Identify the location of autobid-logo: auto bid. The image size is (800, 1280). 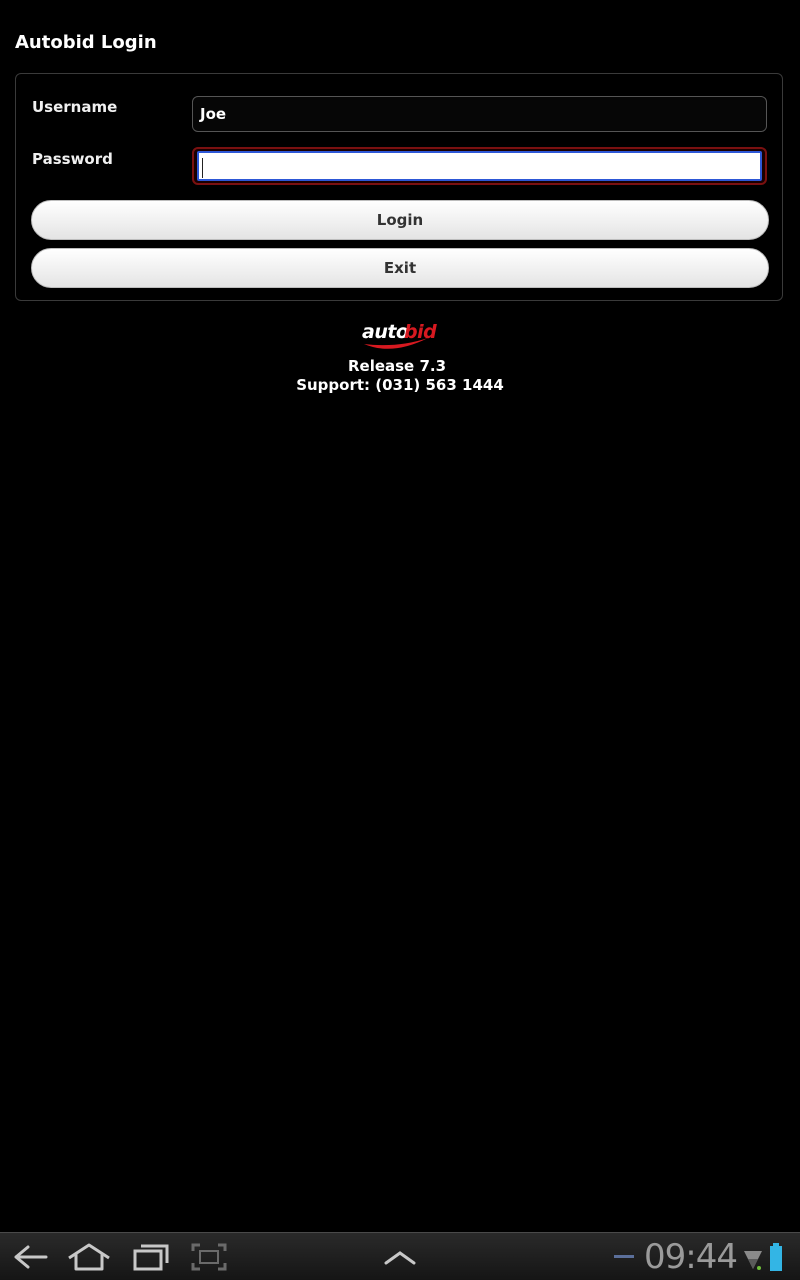
(400, 335).